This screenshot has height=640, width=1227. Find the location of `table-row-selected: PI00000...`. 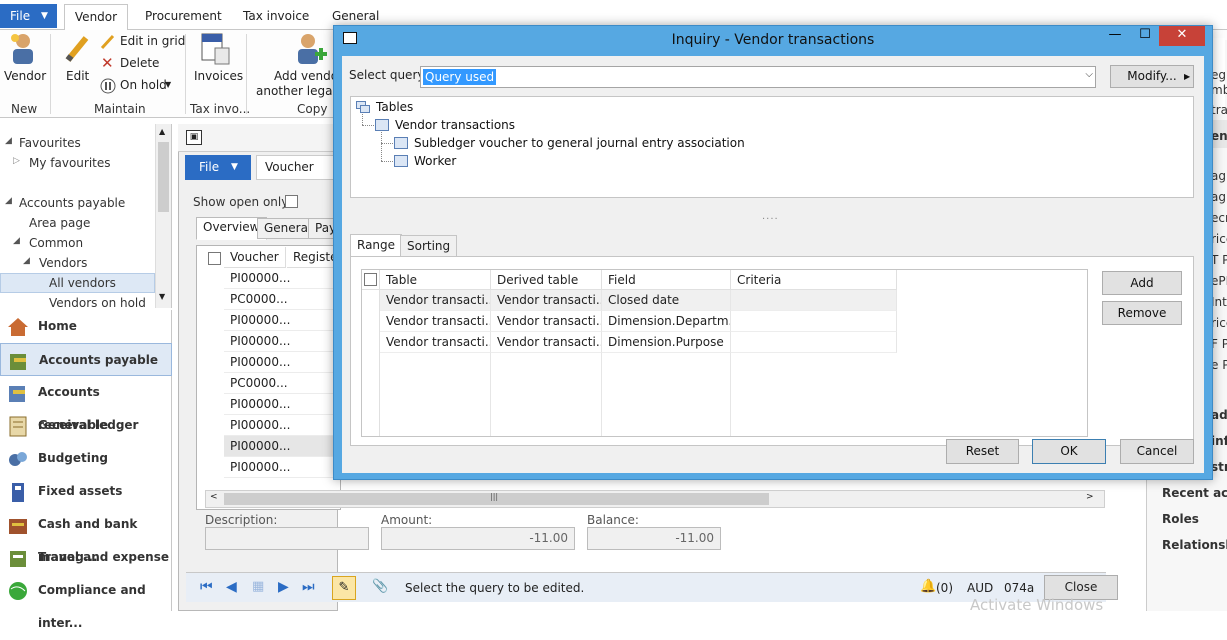

table-row-selected: PI00000... is located at coordinates (283, 446).